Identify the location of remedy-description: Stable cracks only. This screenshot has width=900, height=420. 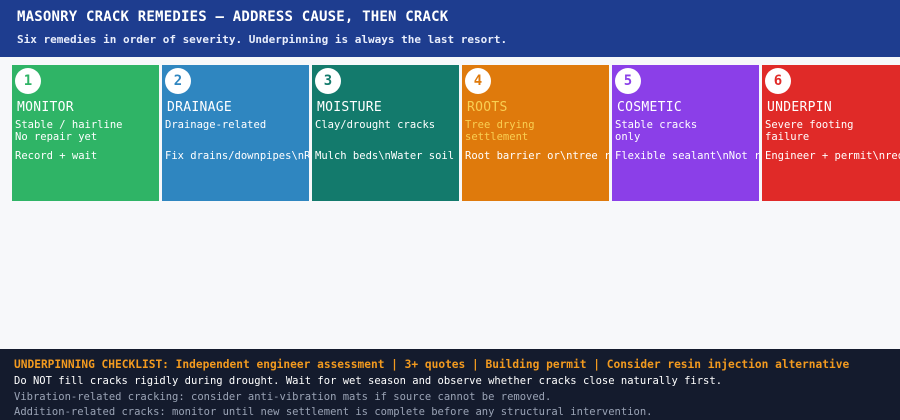
(656, 131).